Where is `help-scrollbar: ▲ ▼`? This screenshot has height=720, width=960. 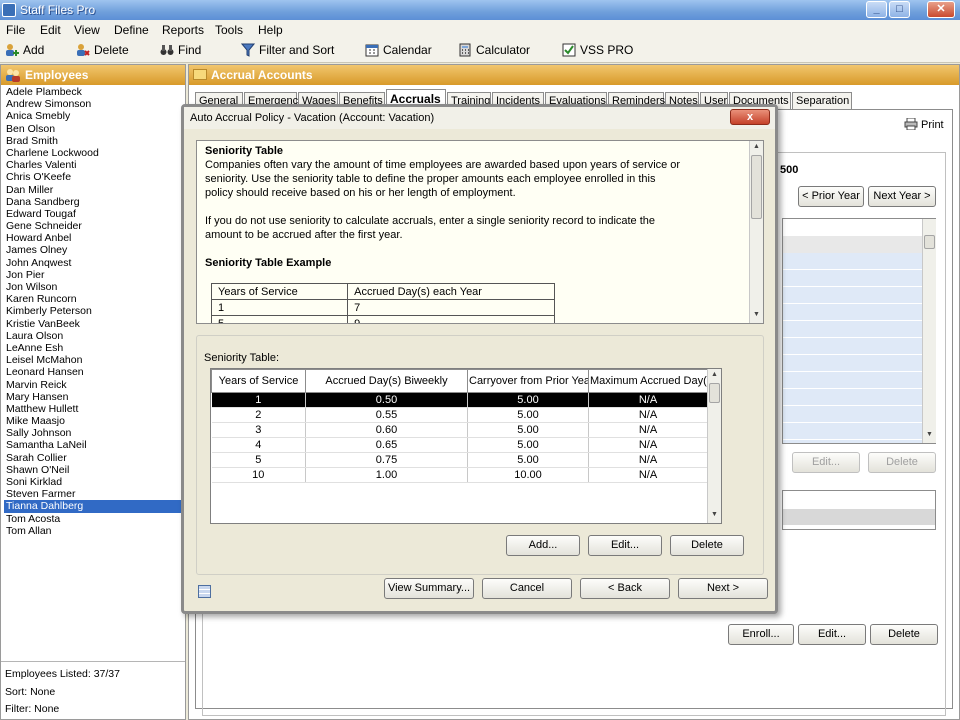
help-scrollbar: ▲ ▼ is located at coordinates (756, 232).